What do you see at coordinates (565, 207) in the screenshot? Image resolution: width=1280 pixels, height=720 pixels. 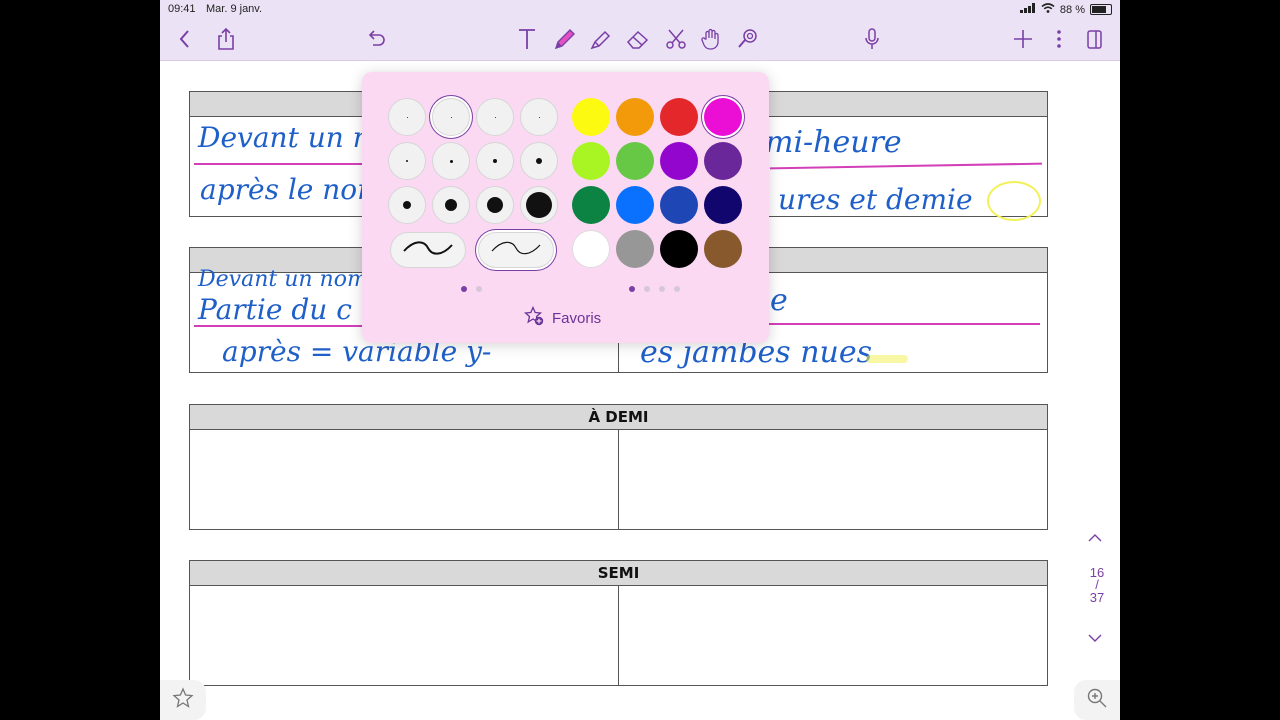 I see `pen-options-popover: Favoris` at bounding box center [565, 207].